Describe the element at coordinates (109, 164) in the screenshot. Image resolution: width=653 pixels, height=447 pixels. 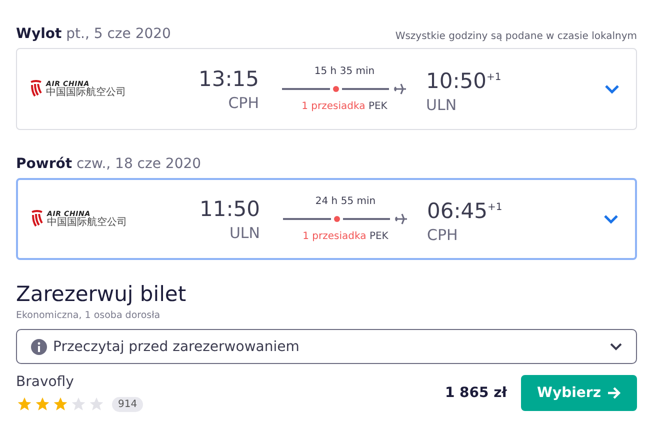
I see `leg-heading: Powrót czw., 18 cze 2020` at that location.